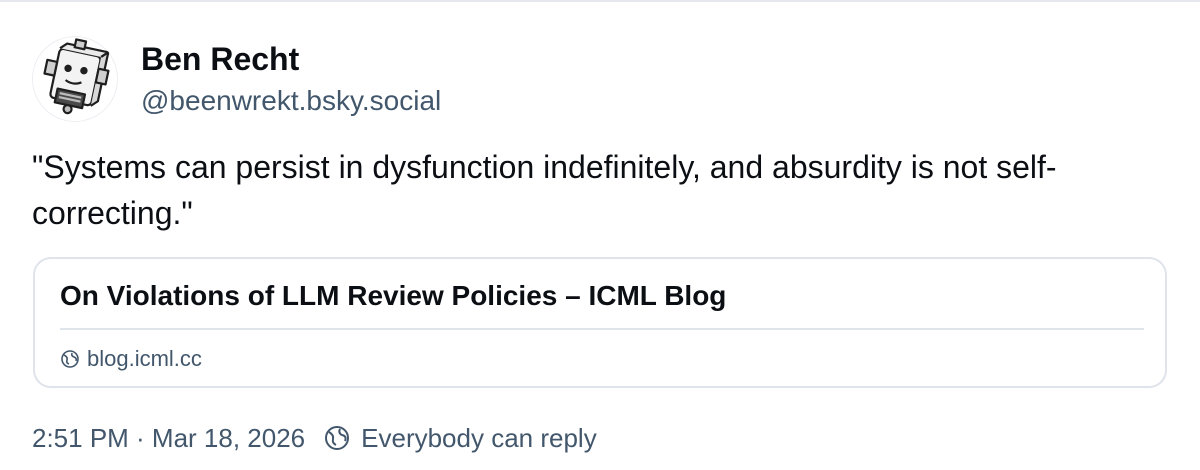  What do you see at coordinates (76, 76) in the screenshot?
I see `robot-avatar-icon` at bounding box center [76, 76].